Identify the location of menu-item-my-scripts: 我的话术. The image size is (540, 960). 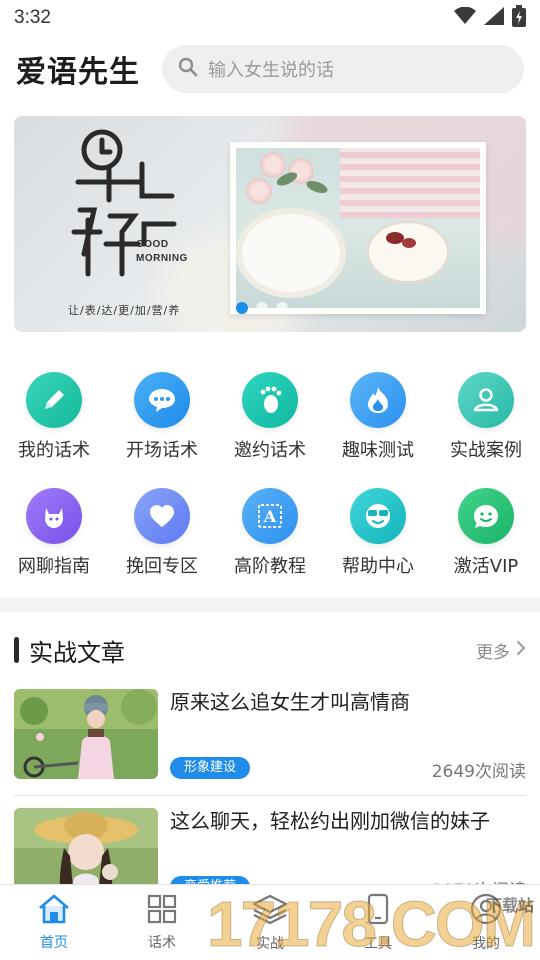
(54, 430).